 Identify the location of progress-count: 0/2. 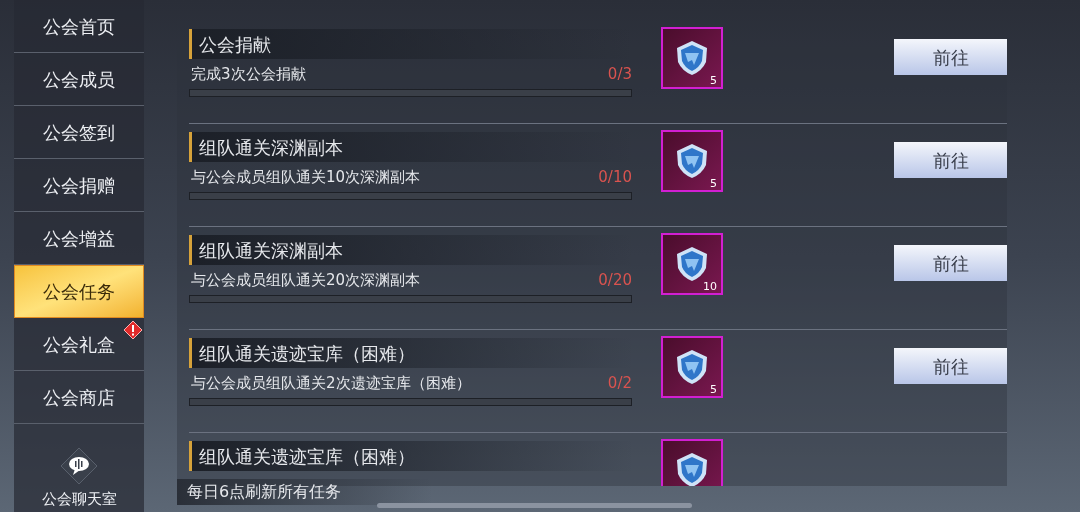
(619, 383).